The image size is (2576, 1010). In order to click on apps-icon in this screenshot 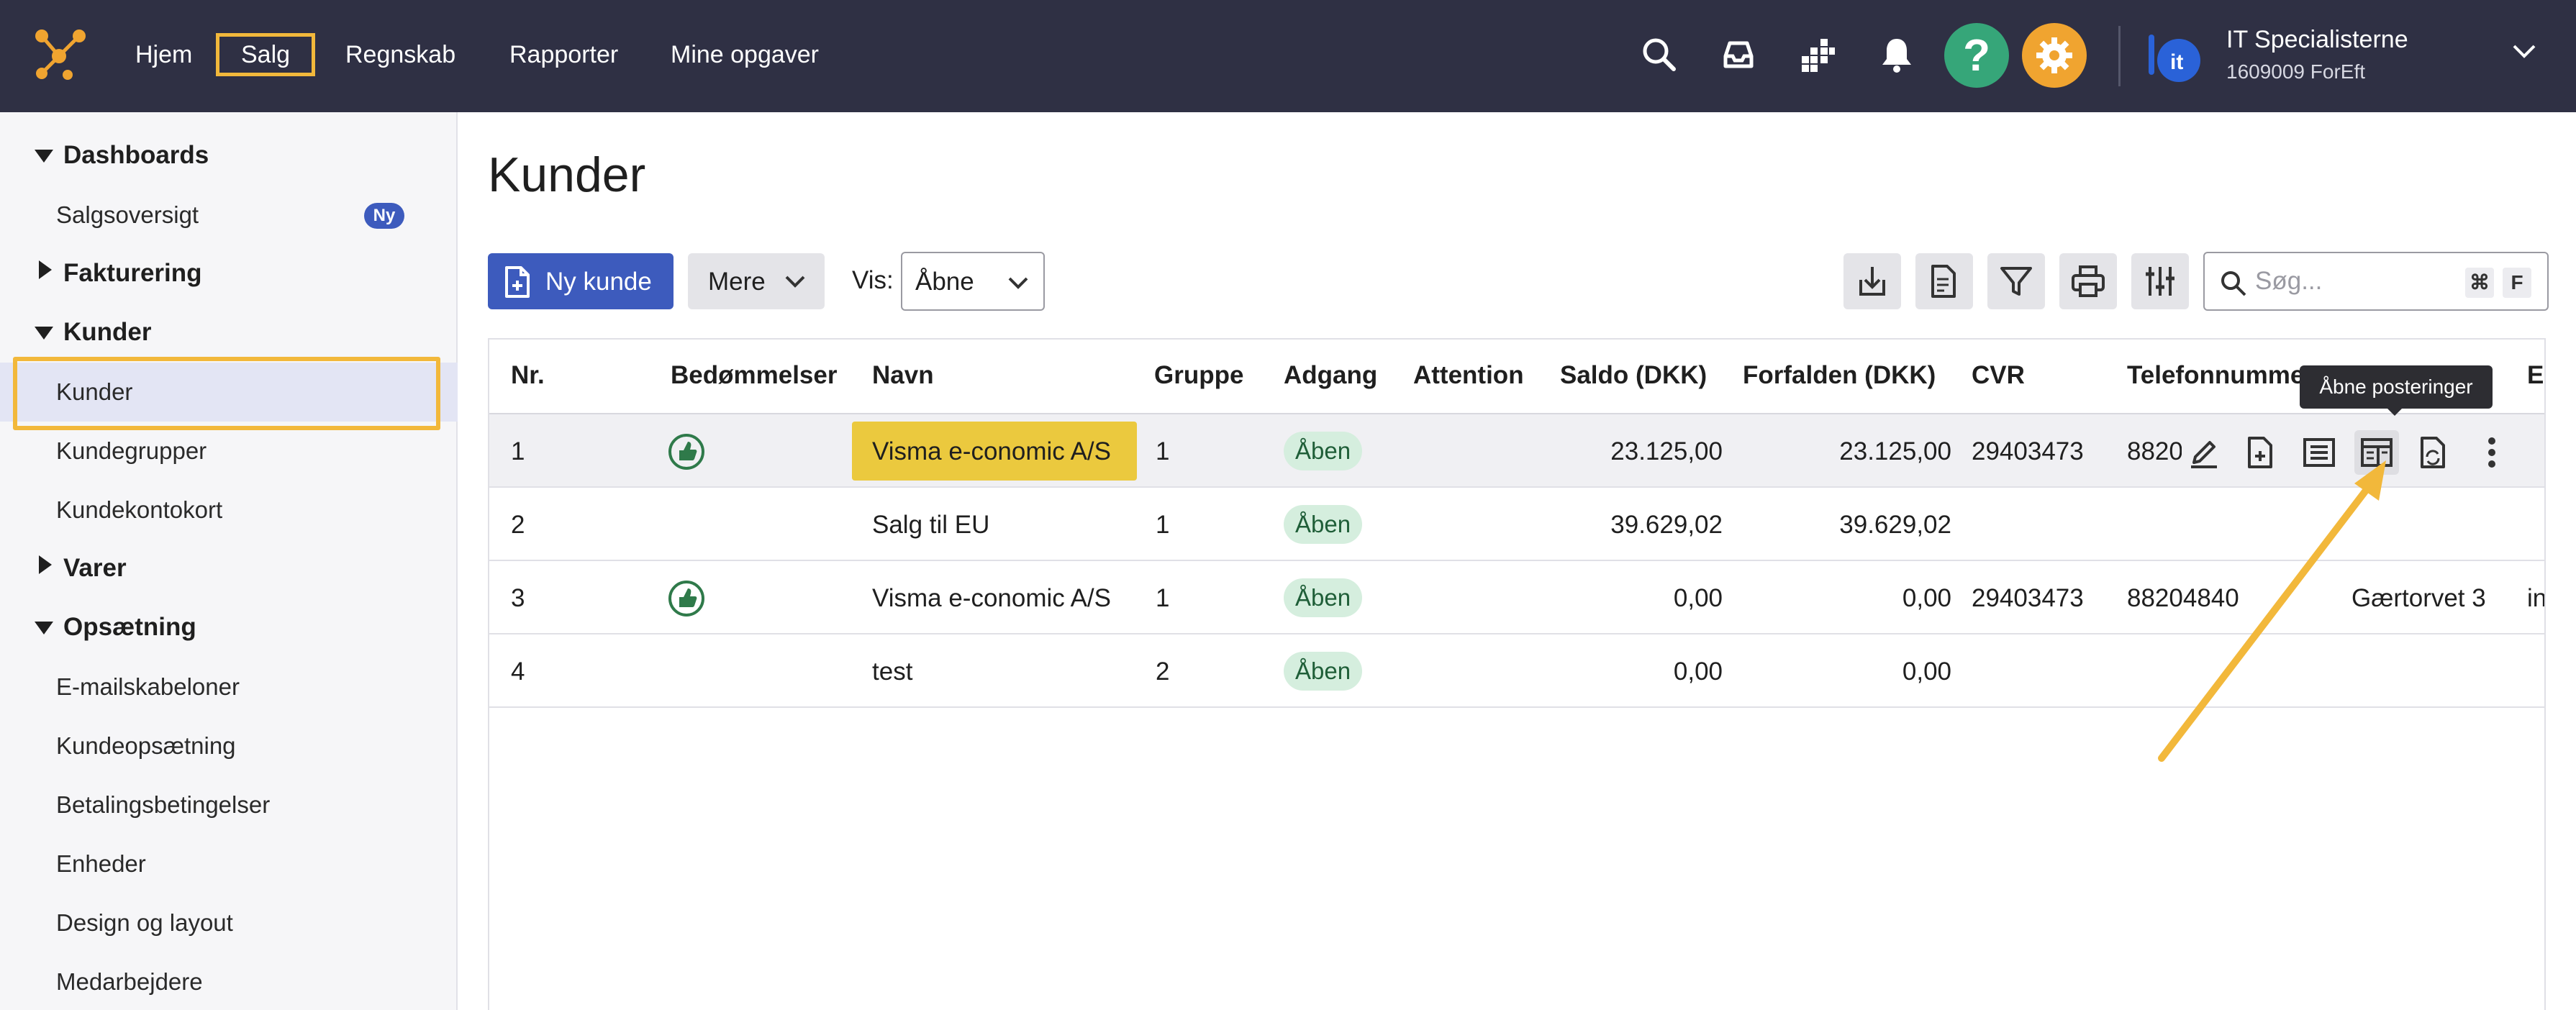, I will do `click(1818, 54)`.